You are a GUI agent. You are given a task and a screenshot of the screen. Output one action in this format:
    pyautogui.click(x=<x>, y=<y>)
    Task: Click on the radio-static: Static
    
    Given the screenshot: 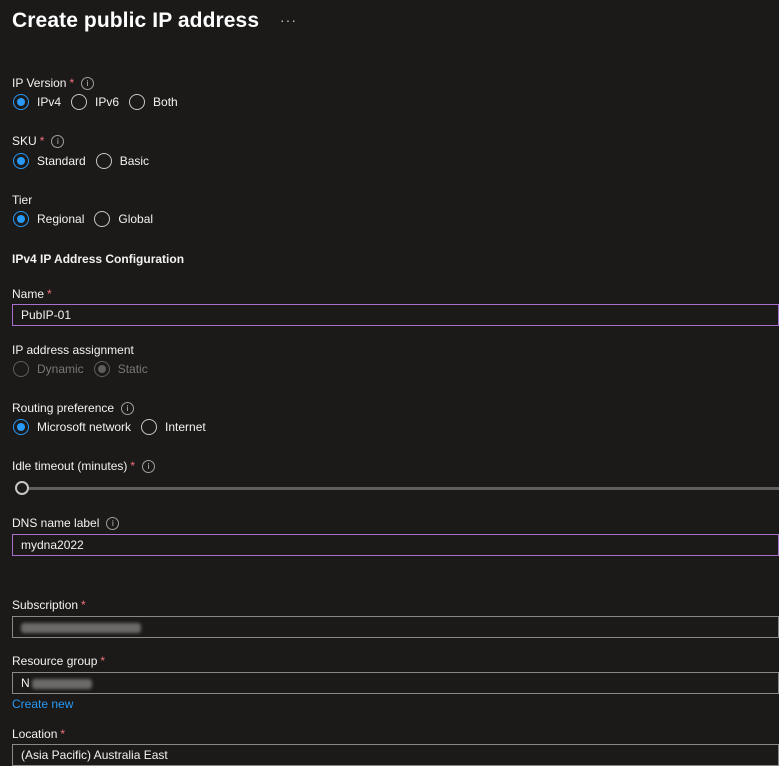 What is the action you would take?
    pyautogui.click(x=120, y=369)
    